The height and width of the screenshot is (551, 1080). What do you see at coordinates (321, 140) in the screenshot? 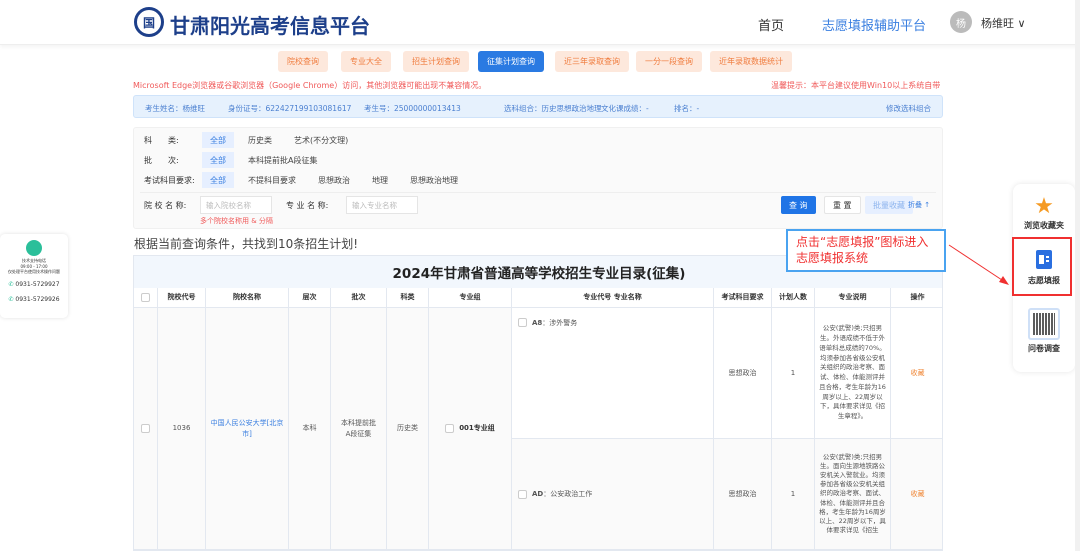
I see `filter-option: 艺术(不分文理)` at bounding box center [321, 140].